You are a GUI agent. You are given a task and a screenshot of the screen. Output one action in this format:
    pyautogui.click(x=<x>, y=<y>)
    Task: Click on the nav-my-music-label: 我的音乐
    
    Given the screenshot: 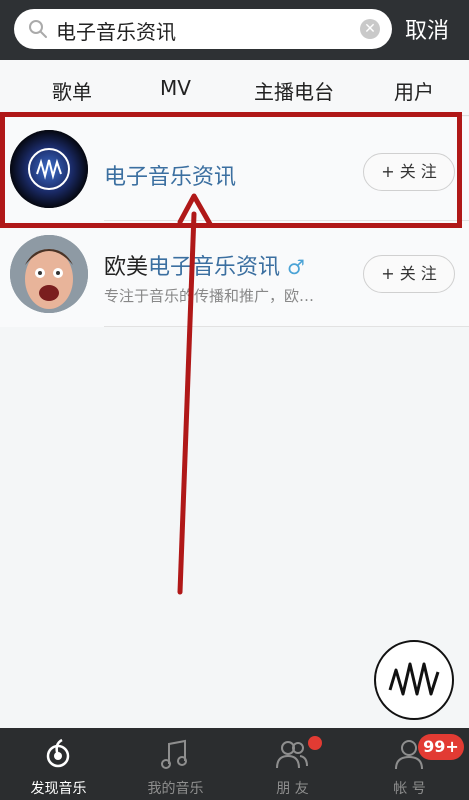 What is the action you would take?
    pyautogui.click(x=175, y=789)
    